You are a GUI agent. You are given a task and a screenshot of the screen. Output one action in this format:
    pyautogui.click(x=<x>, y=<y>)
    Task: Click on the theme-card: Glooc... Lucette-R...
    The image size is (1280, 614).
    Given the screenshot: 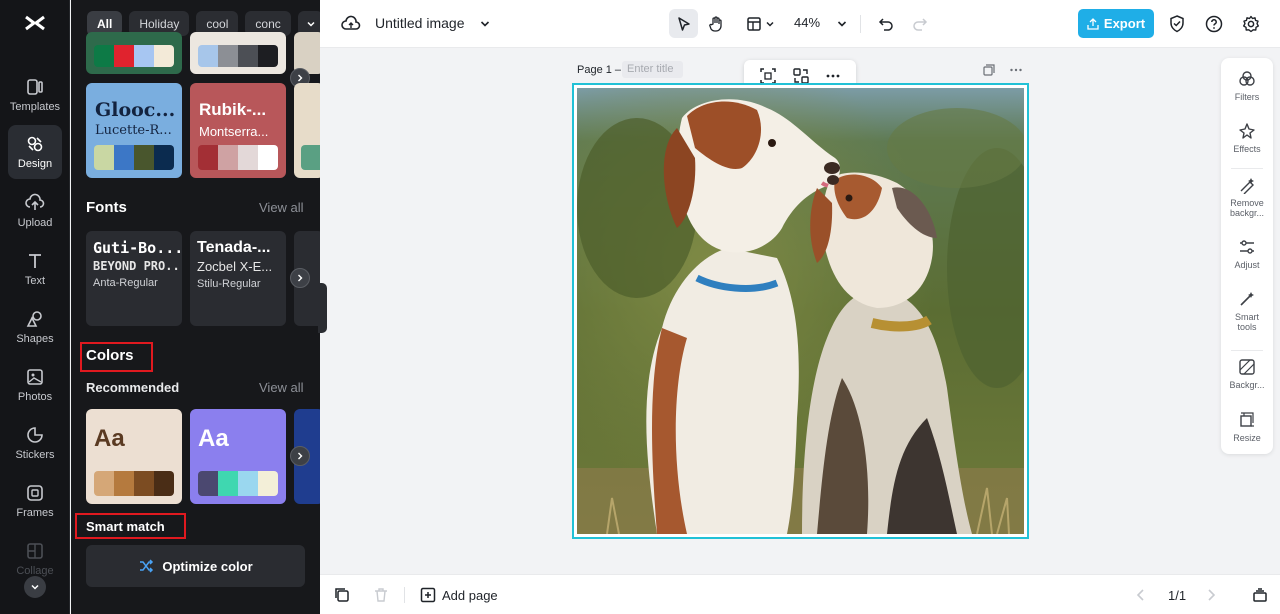 What is the action you would take?
    pyautogui.click(x=134, y=130)
    